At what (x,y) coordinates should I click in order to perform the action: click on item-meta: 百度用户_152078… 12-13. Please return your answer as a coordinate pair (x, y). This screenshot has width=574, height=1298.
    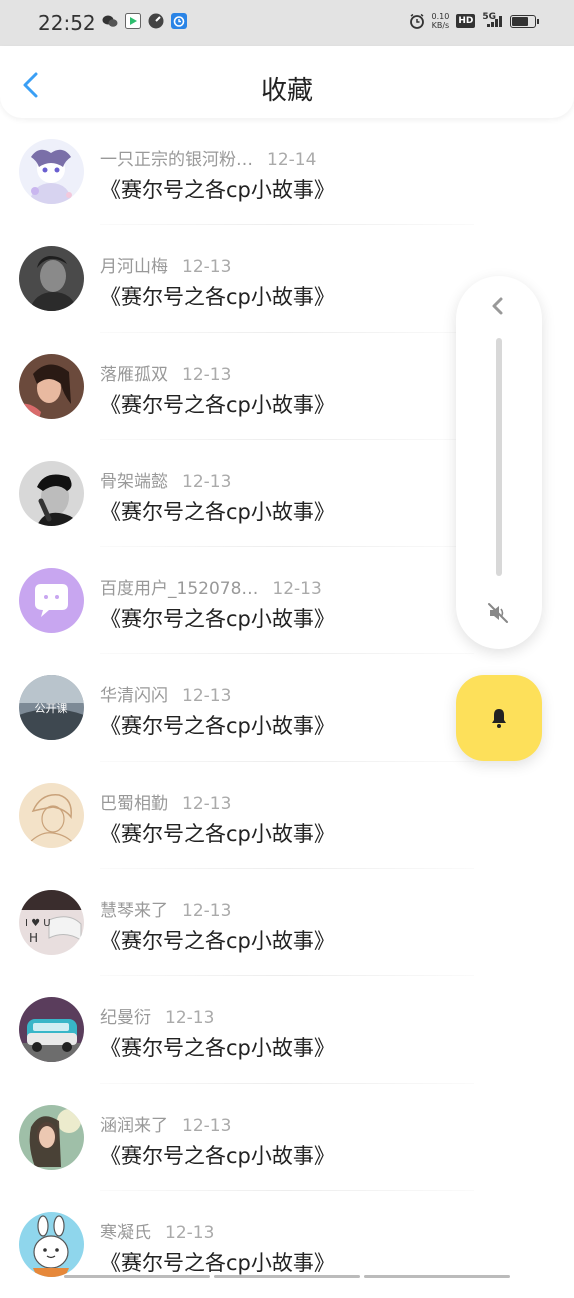
    Looking at the image, I should click on (211, 586).